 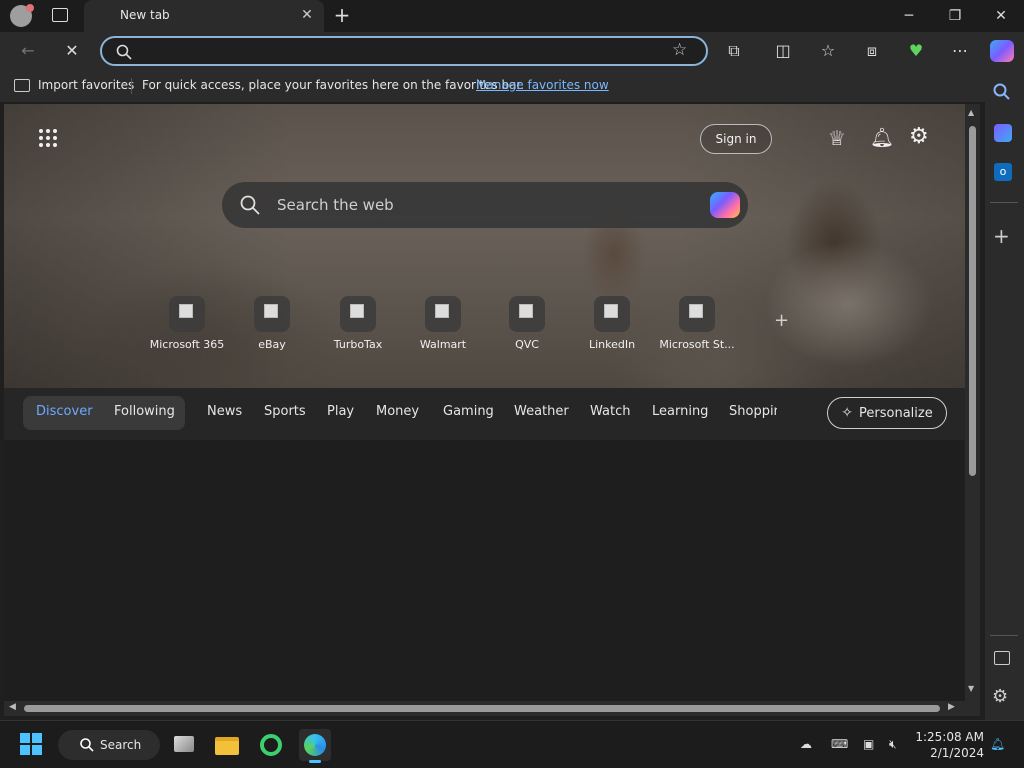 I want to click on file-explorer-icon, so click(x=227, y=745).